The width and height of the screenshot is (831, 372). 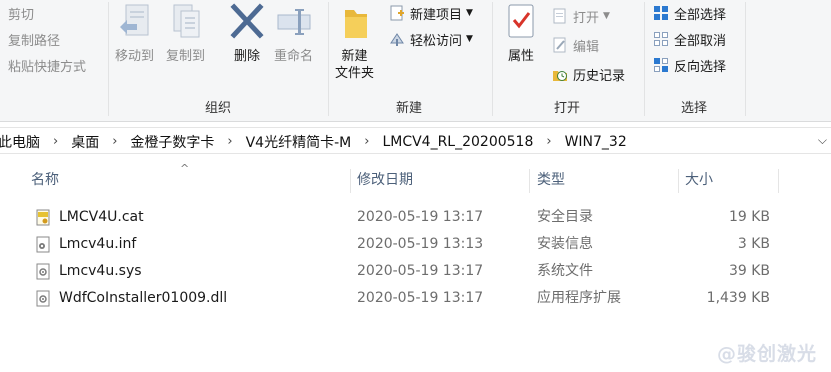 I want to click on history-icon, so click(x=560, y=74).